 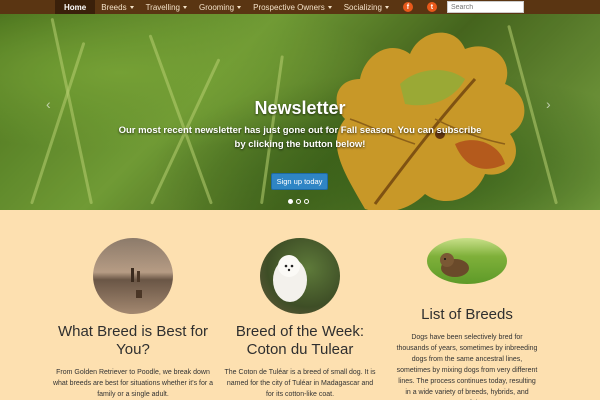 What do you see at coordinates (366, 7) in the screenshot?
I see `nav-socializing: Socializing` at bounding box center [366, 7].